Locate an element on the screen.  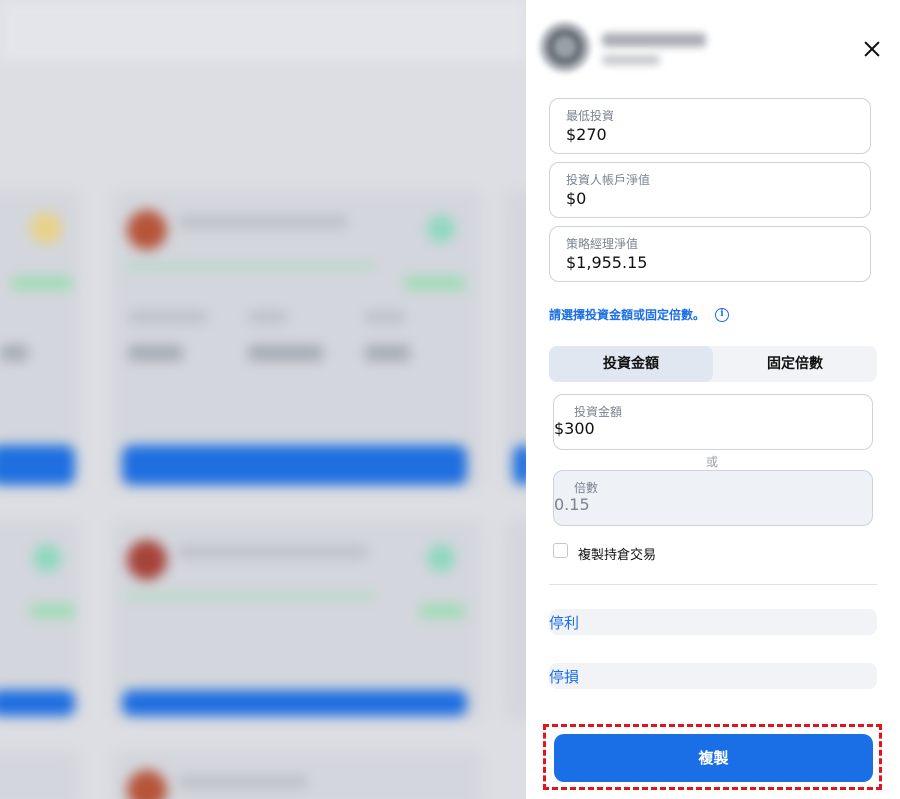
panel-header is located at coordinates (713, 45).